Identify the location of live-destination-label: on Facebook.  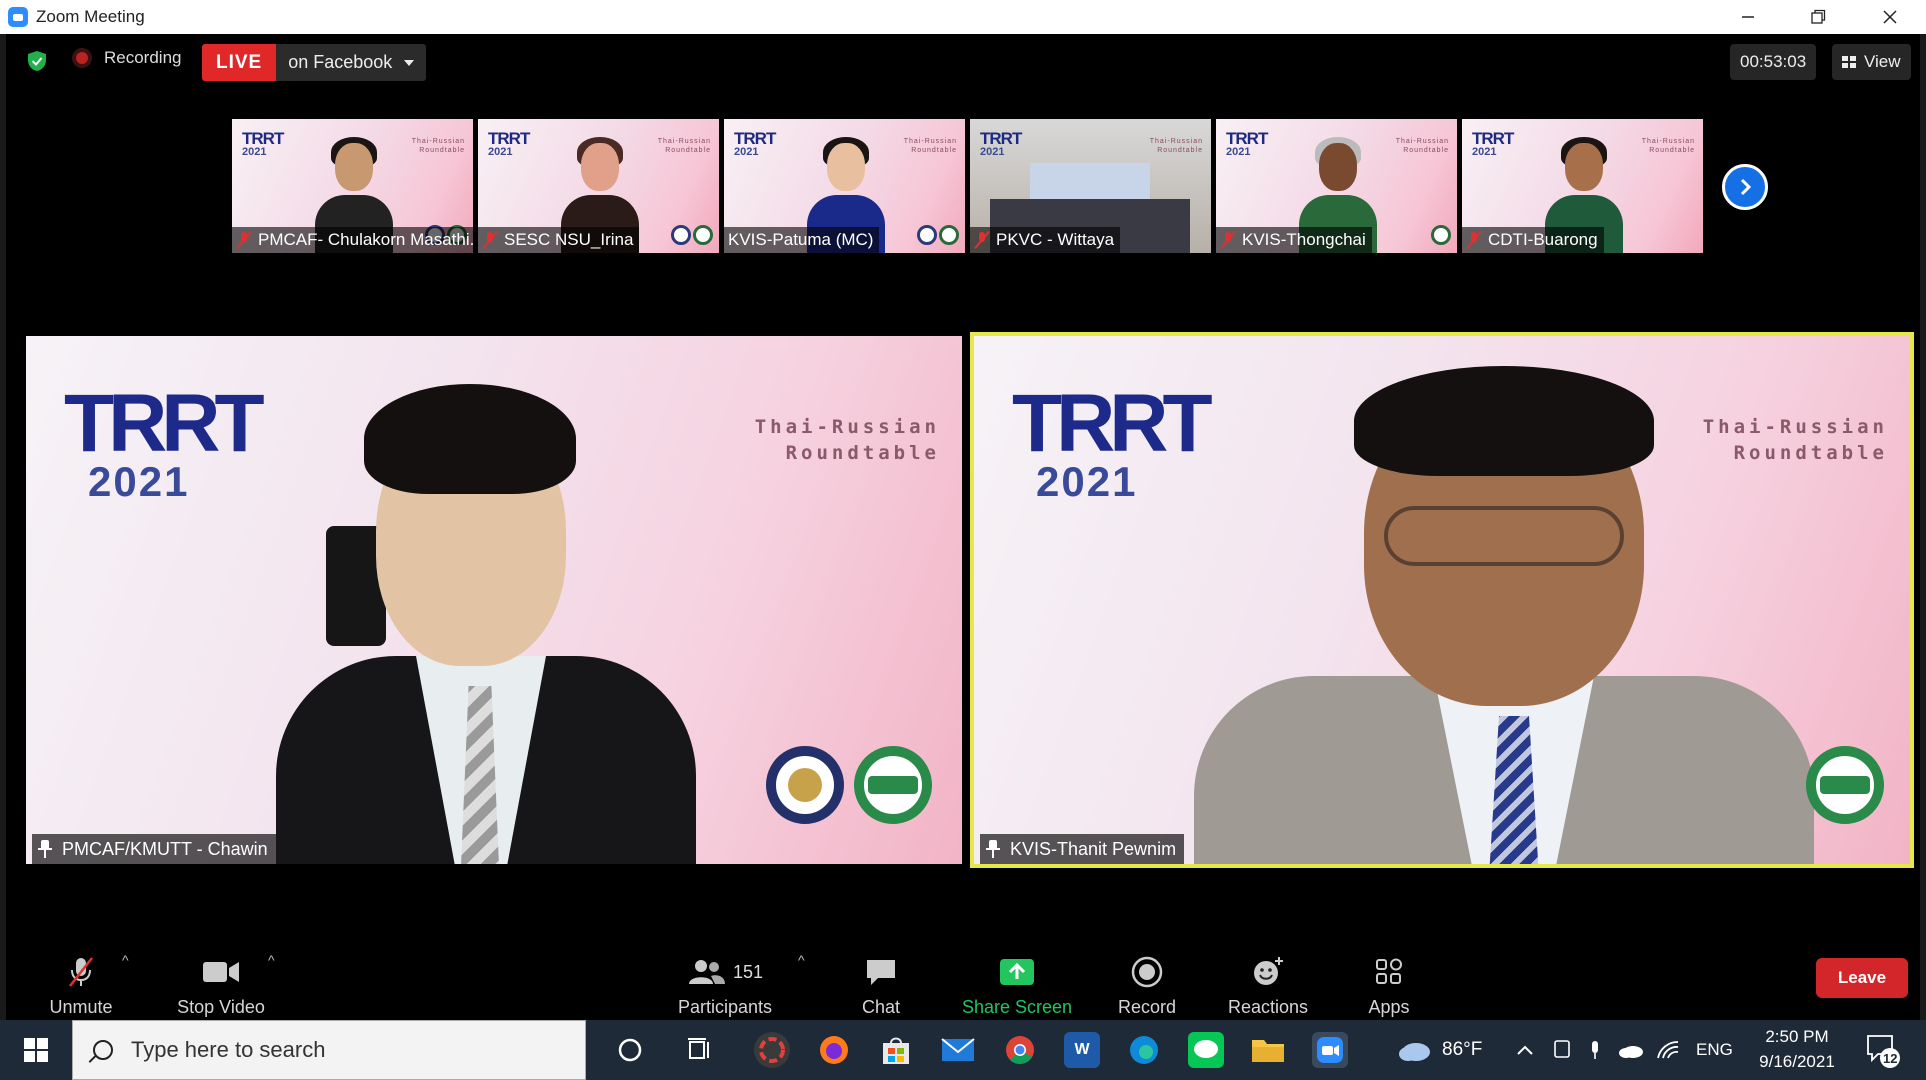
(340, 62).